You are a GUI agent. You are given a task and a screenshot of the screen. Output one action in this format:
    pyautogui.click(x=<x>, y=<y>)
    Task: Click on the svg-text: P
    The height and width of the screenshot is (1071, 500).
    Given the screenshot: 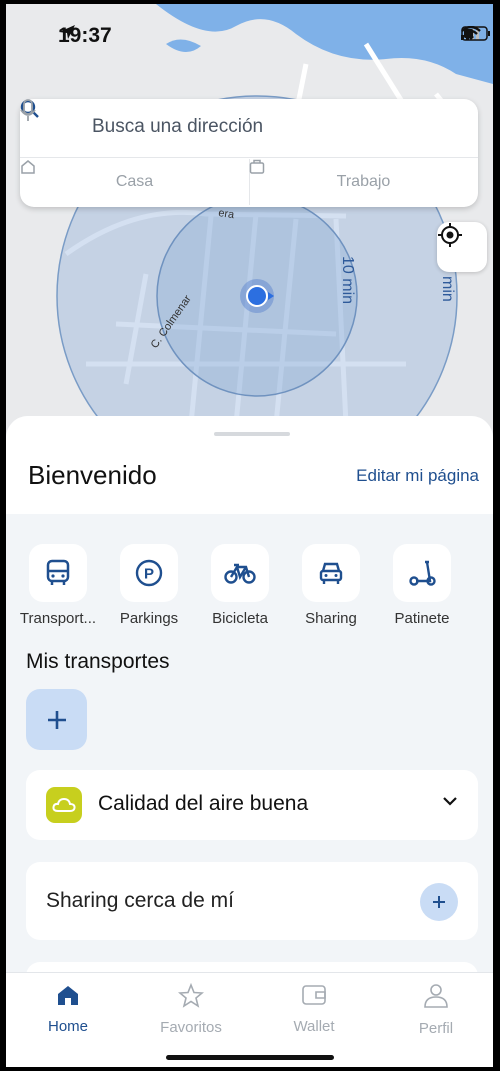 What is the action you would take?
    pyautogui.click(x=149, y=574)
    